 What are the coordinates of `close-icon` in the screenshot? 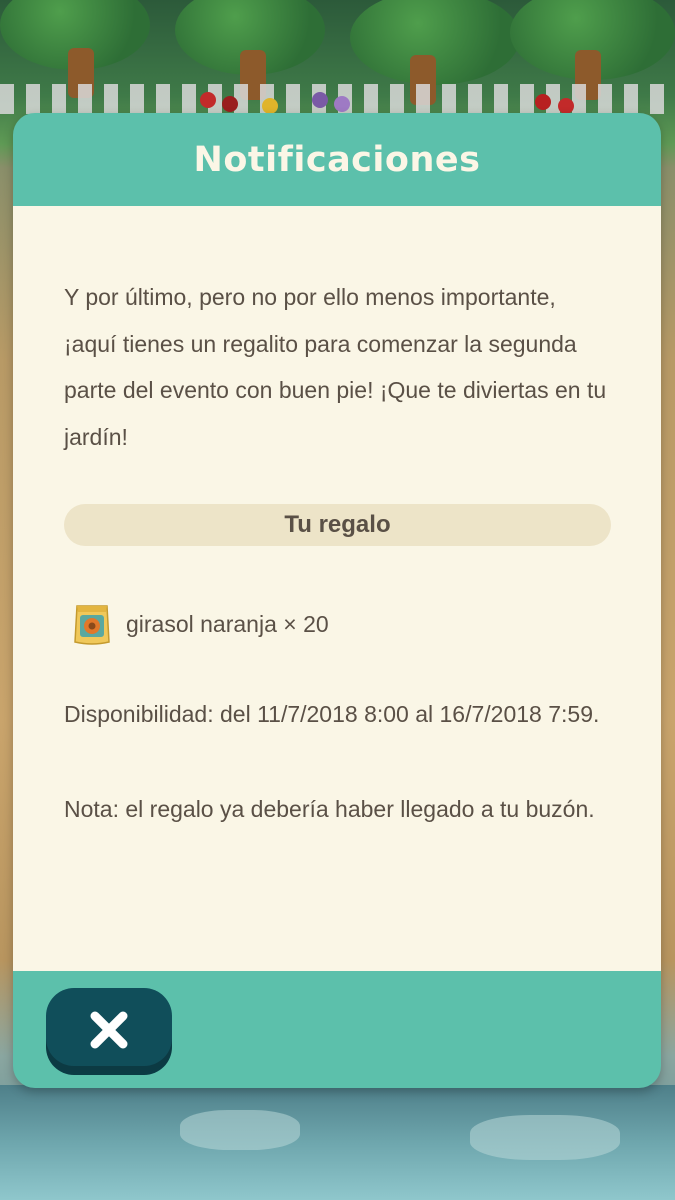 It's located at (109, 1030).